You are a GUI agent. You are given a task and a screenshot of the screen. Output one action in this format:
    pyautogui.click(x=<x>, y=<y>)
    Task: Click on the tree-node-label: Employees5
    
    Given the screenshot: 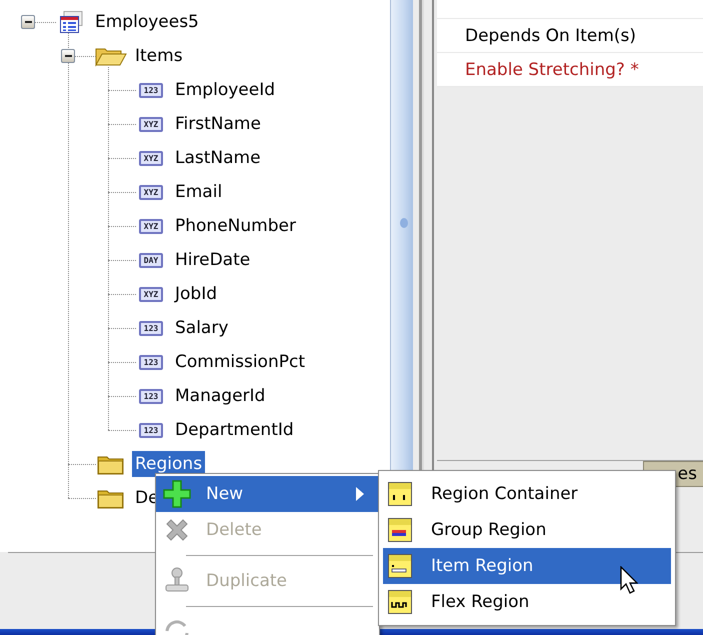 What is the action you would take?
    pyautogui.click(x=147, y=22)
    